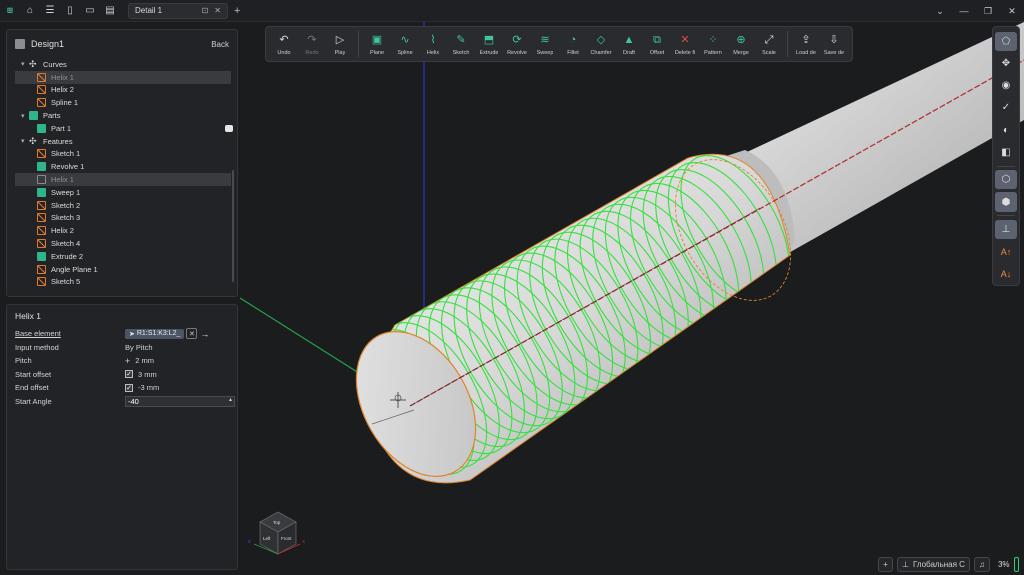 The image size is (1024, 575). I want to click on fillet-button: ◔ Fillet, so click(573, 44).